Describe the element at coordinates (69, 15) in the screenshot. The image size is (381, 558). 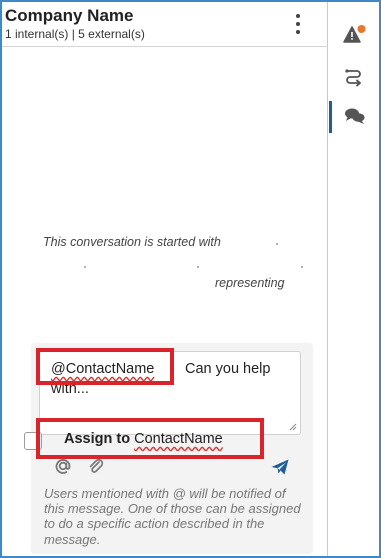
I see `company-title: Company Name` at that location.